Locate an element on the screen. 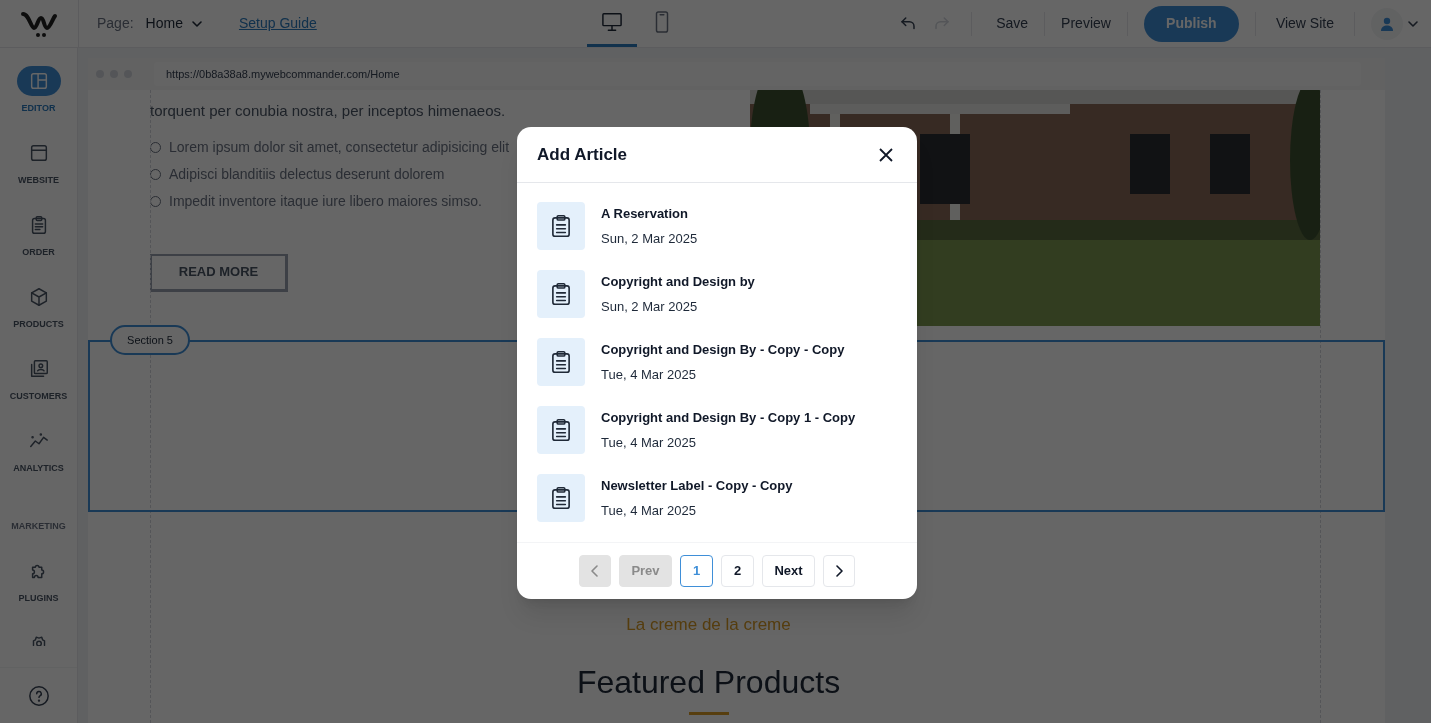 Image resolution: width=1431 pixels, height=723 pixels. toolbar-button: Preview is located at coordinates (1086, 23).